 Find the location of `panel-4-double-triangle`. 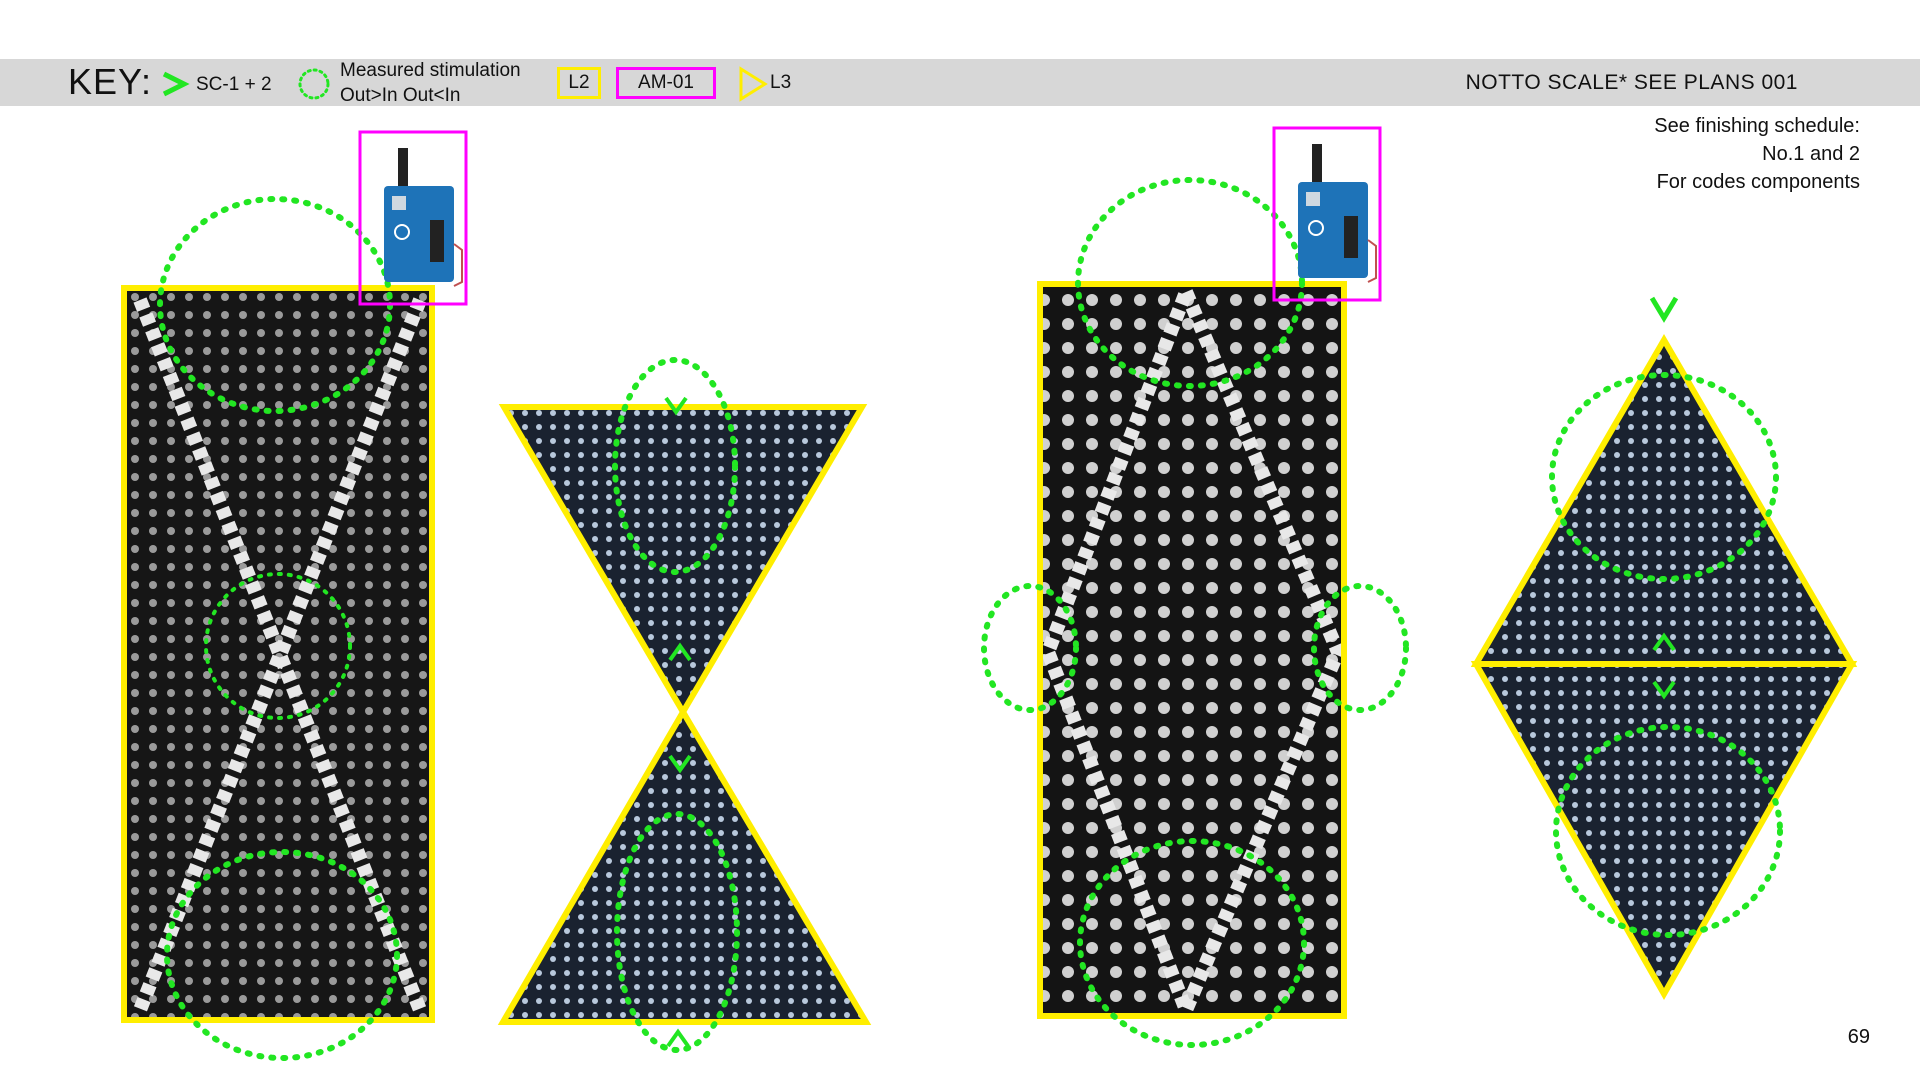

panel-4-double-triangle is located at coordinates (1664, 648).